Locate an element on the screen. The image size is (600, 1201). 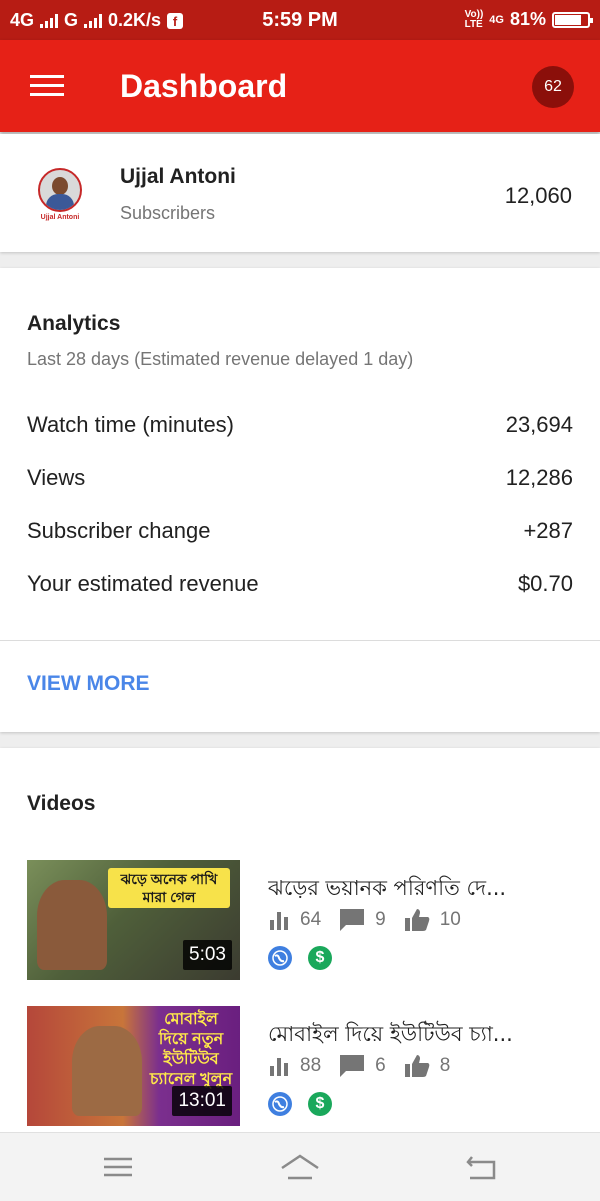
app-bar: Dashboard 62 is located at coordinates (300, 86).